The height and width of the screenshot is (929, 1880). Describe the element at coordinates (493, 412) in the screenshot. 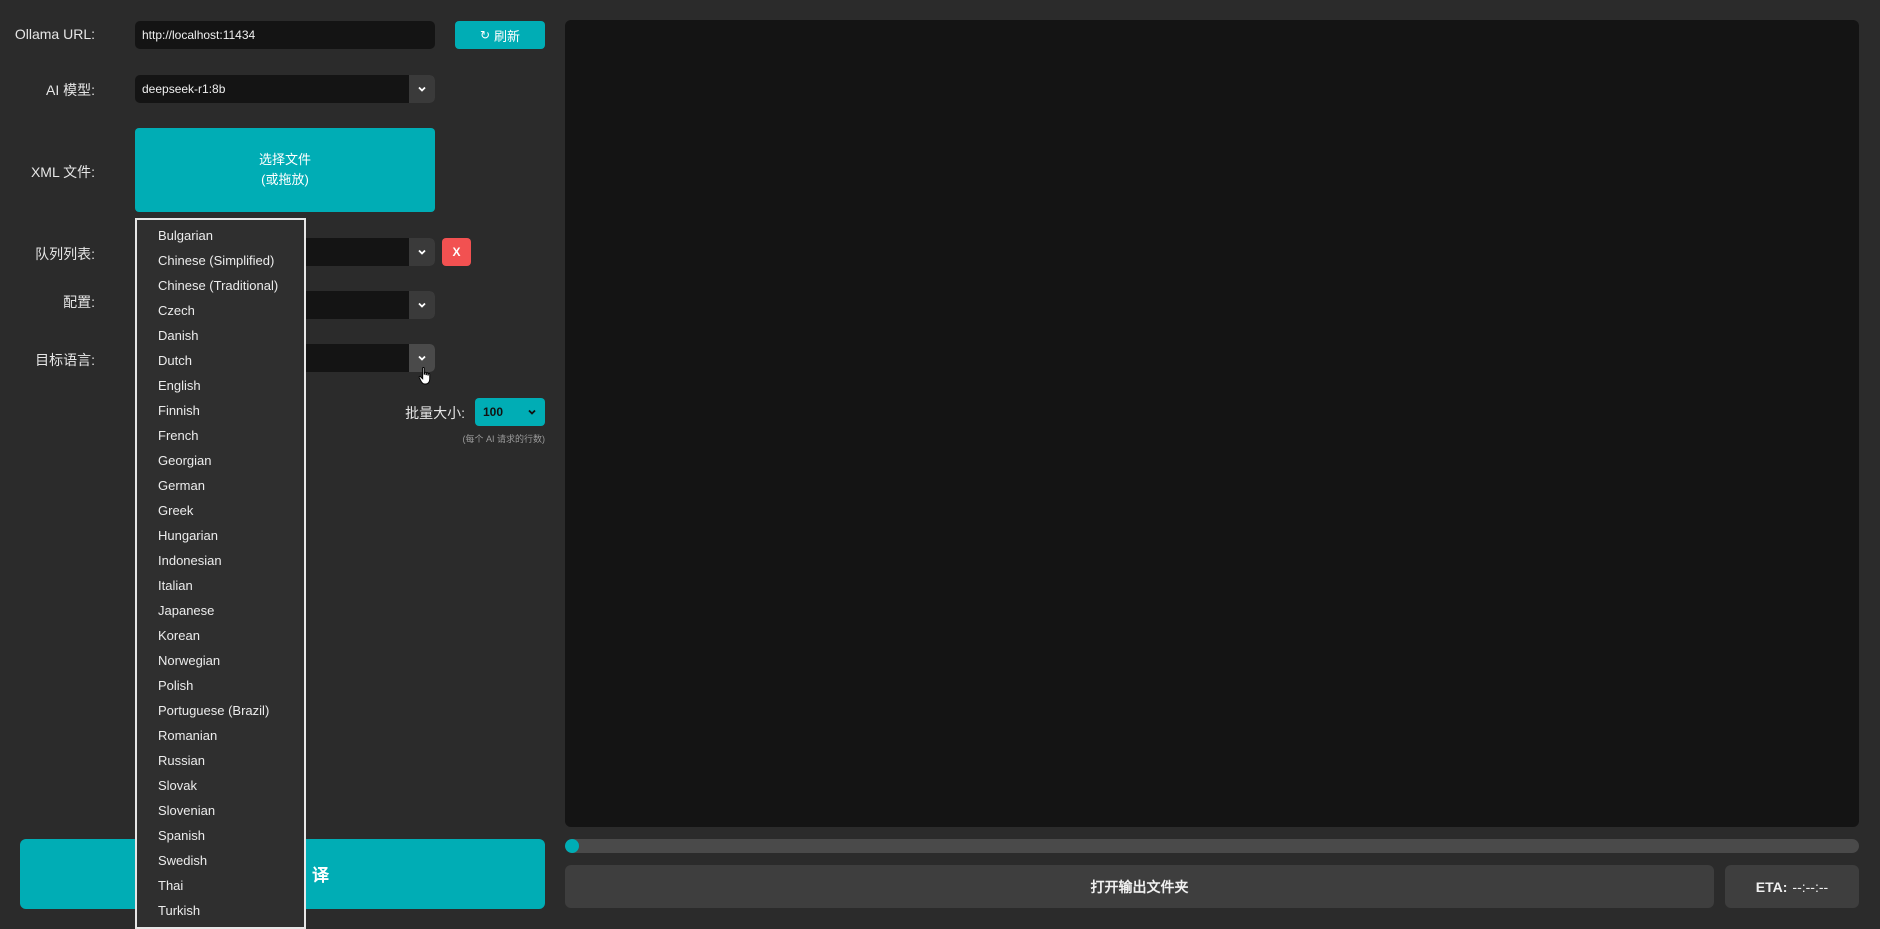

I see `batch-size-value: 100` at that location.